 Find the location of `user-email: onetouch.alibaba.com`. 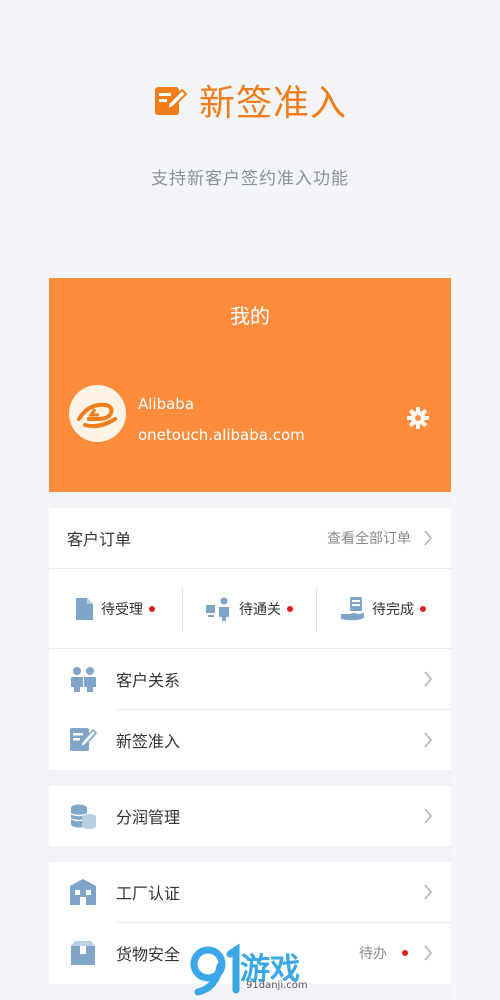

user-email: onetouch.alibaba.com is located at coordinates (221, 435).